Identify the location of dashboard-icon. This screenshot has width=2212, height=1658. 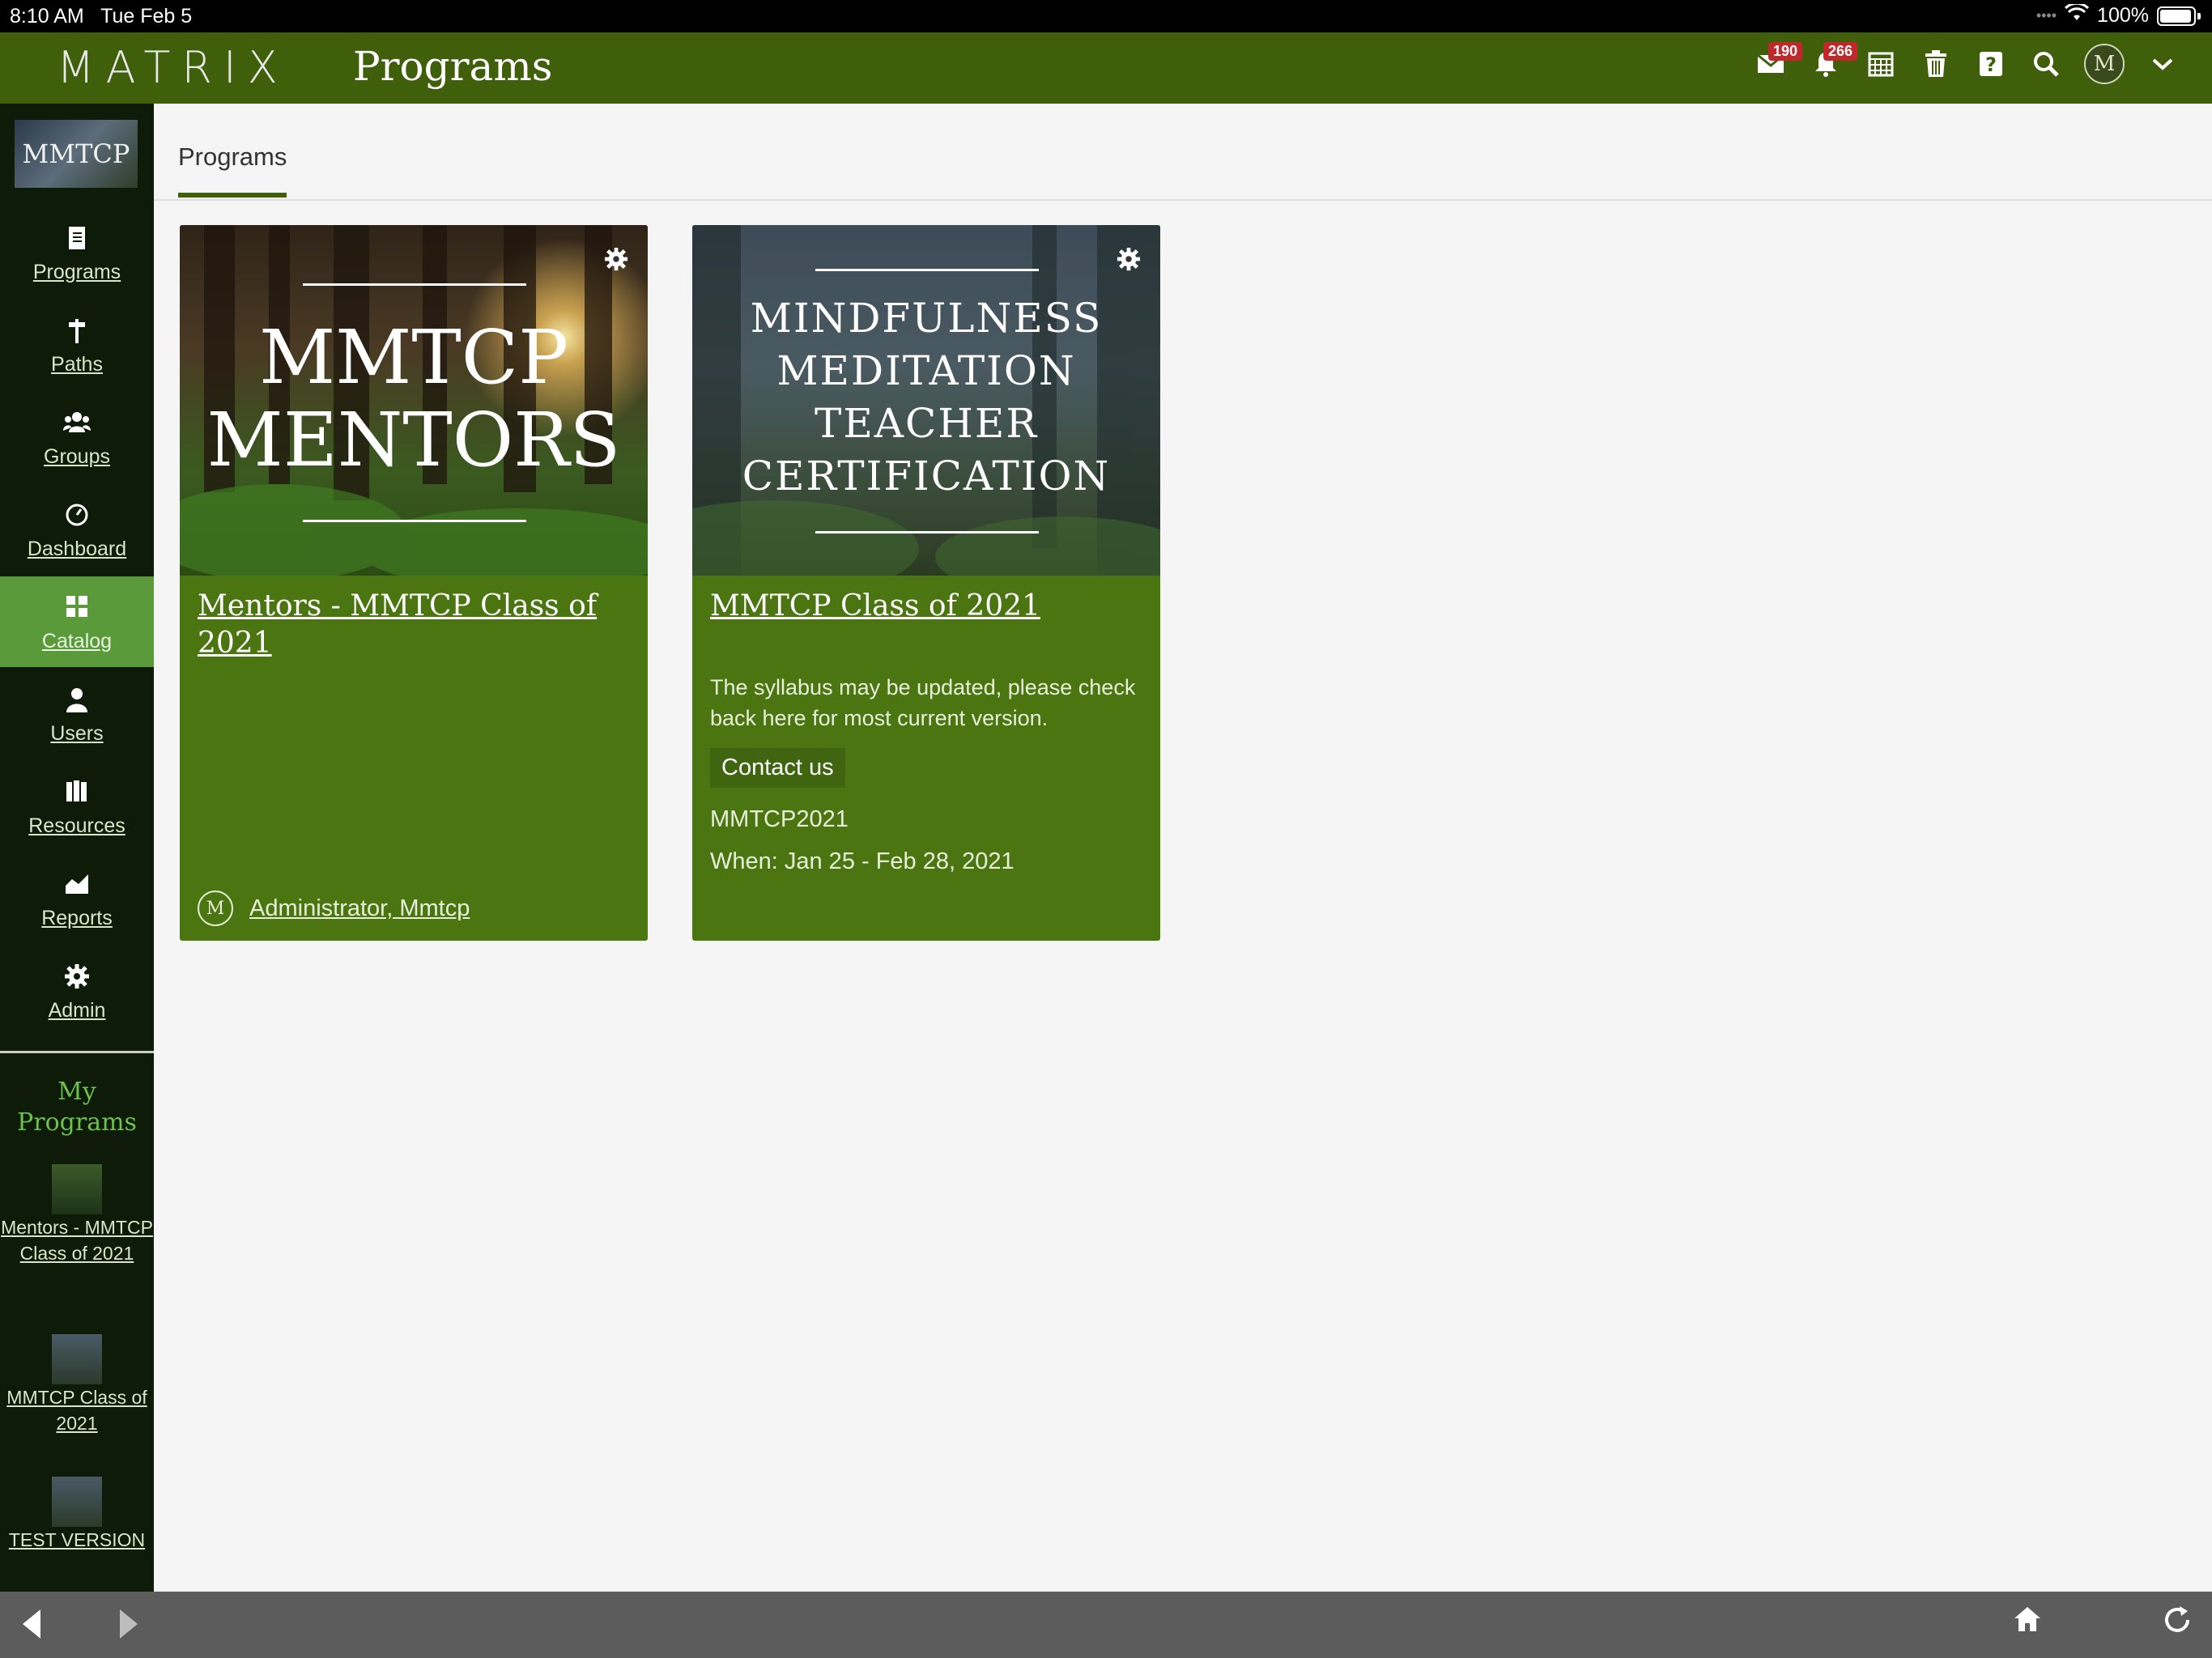
(77, 518).